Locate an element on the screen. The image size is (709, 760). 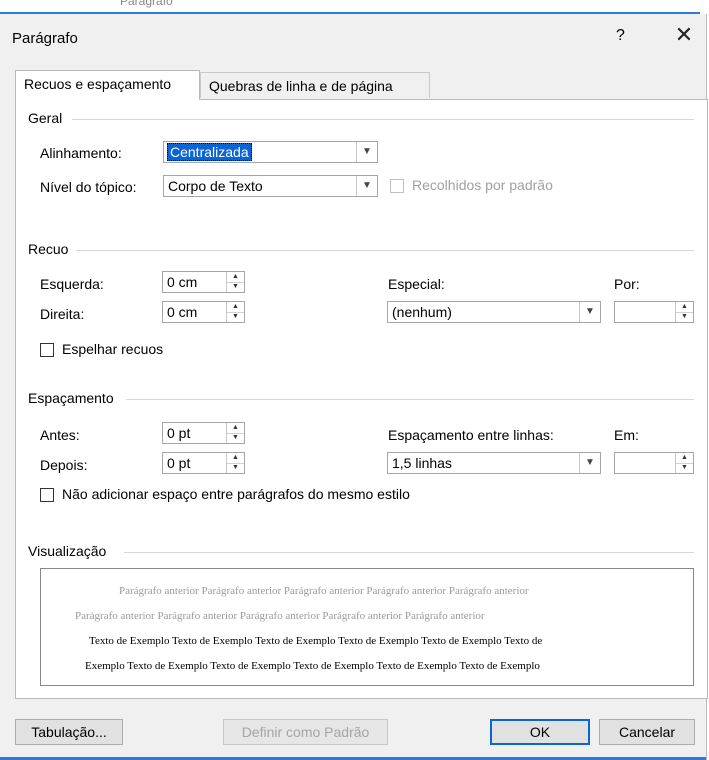
espacamento-entre-linhas-value: 1,5 linhas is located at coordinates (422, 463).